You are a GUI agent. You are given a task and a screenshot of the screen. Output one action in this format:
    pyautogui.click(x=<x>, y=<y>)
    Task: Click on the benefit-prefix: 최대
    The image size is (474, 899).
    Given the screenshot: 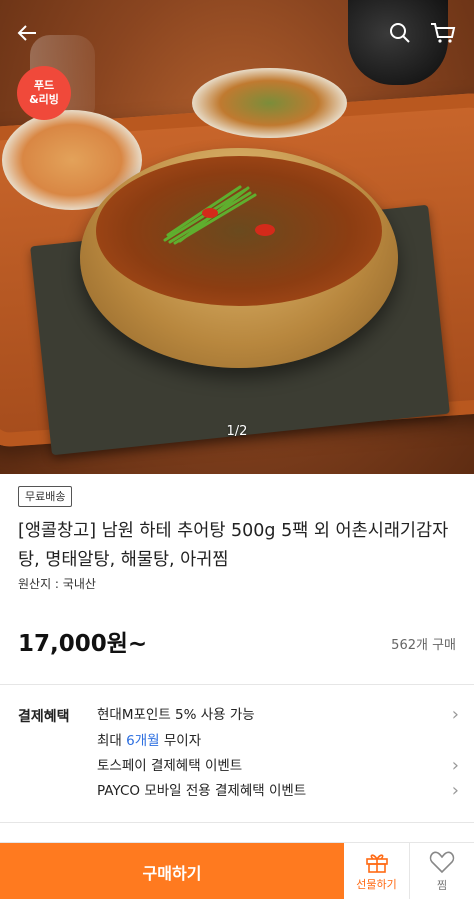 What is the action you would take?
    pyautogui.click(x=112, y=741)
    